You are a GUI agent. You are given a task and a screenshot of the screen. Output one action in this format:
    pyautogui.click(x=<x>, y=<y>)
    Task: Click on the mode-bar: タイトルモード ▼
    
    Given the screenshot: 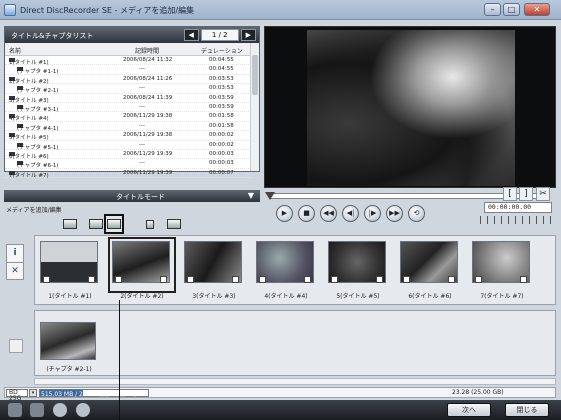 What is the action you would take?
    pyautogui.click(x=132, y=196)
    